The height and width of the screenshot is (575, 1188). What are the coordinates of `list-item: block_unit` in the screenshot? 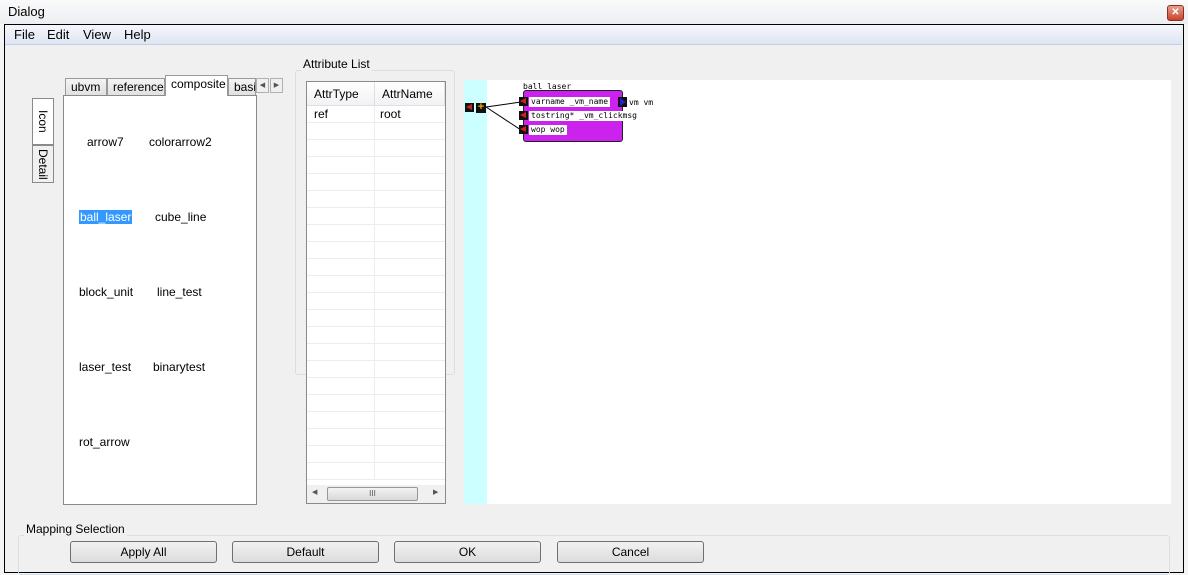 It's located at (106, 292).